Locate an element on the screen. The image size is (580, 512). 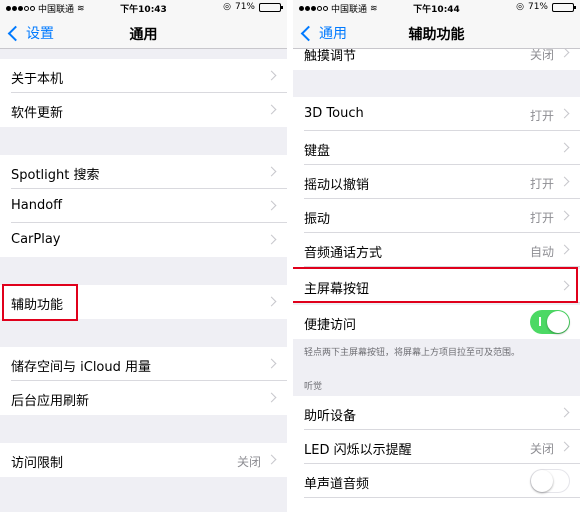
list-item-partial is located at coordinates (436, 505).